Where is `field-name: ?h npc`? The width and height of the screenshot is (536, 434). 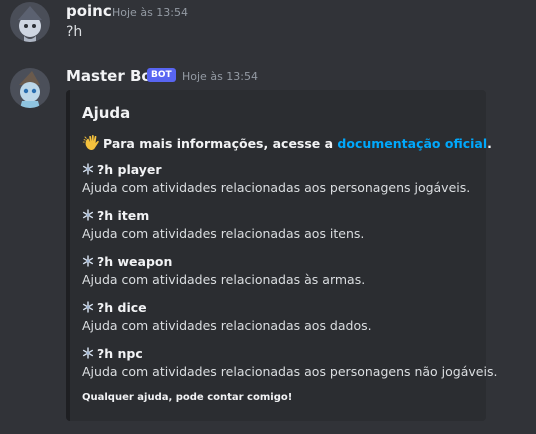
field-name: ?h npc is located at coordinates (120, 353).